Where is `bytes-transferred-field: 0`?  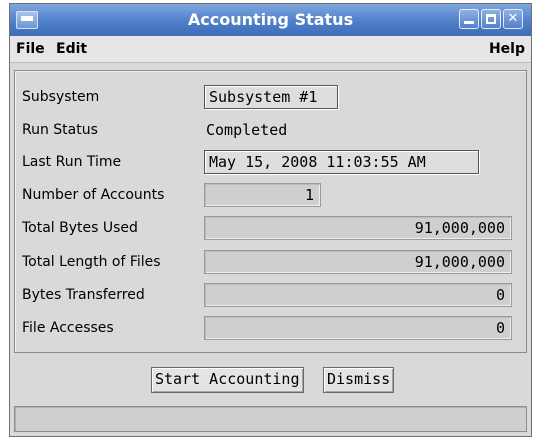
bytes-transferred-field: 0 is located at coordinates (358, 295).